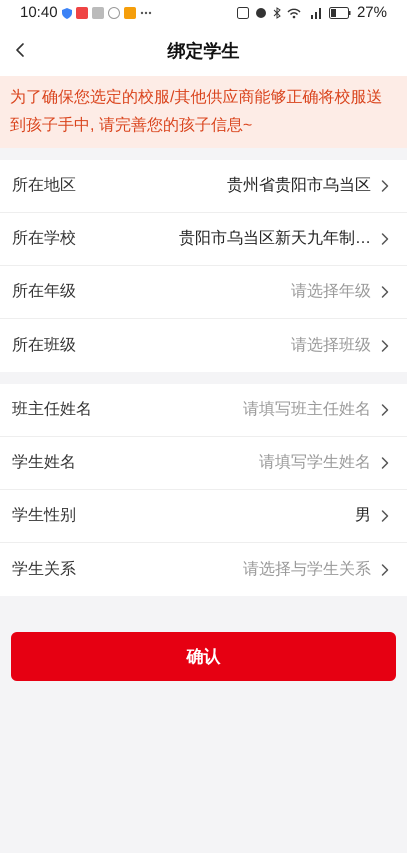  What do you see at coordinates (293, 13) in the screenshot?
I see `wifi-icon` at bounding box center [293, 13].